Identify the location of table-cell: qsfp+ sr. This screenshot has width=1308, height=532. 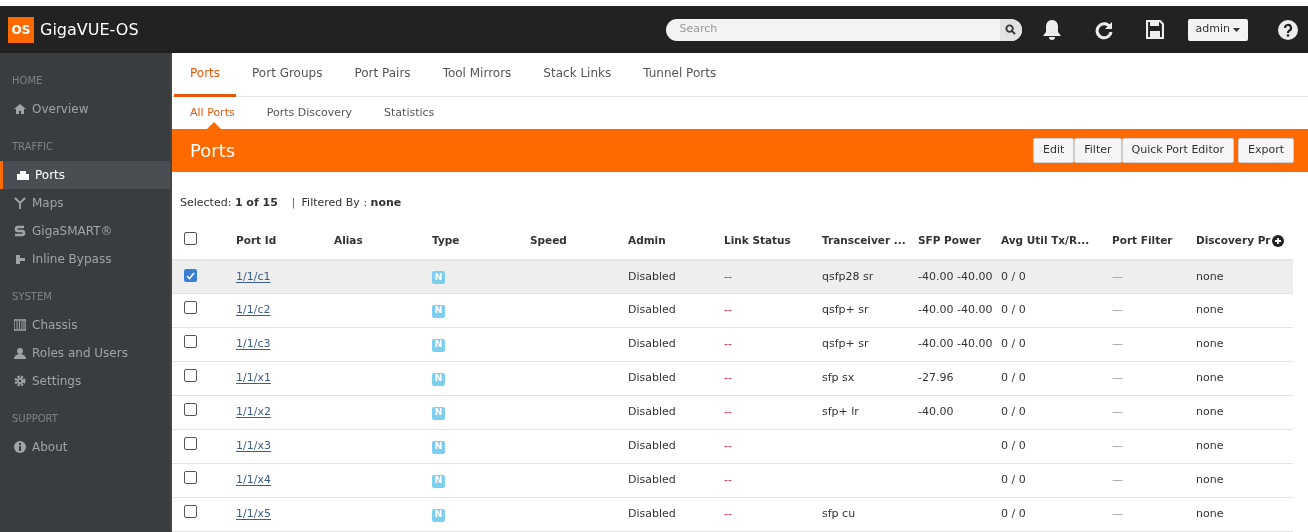
(845, 344).